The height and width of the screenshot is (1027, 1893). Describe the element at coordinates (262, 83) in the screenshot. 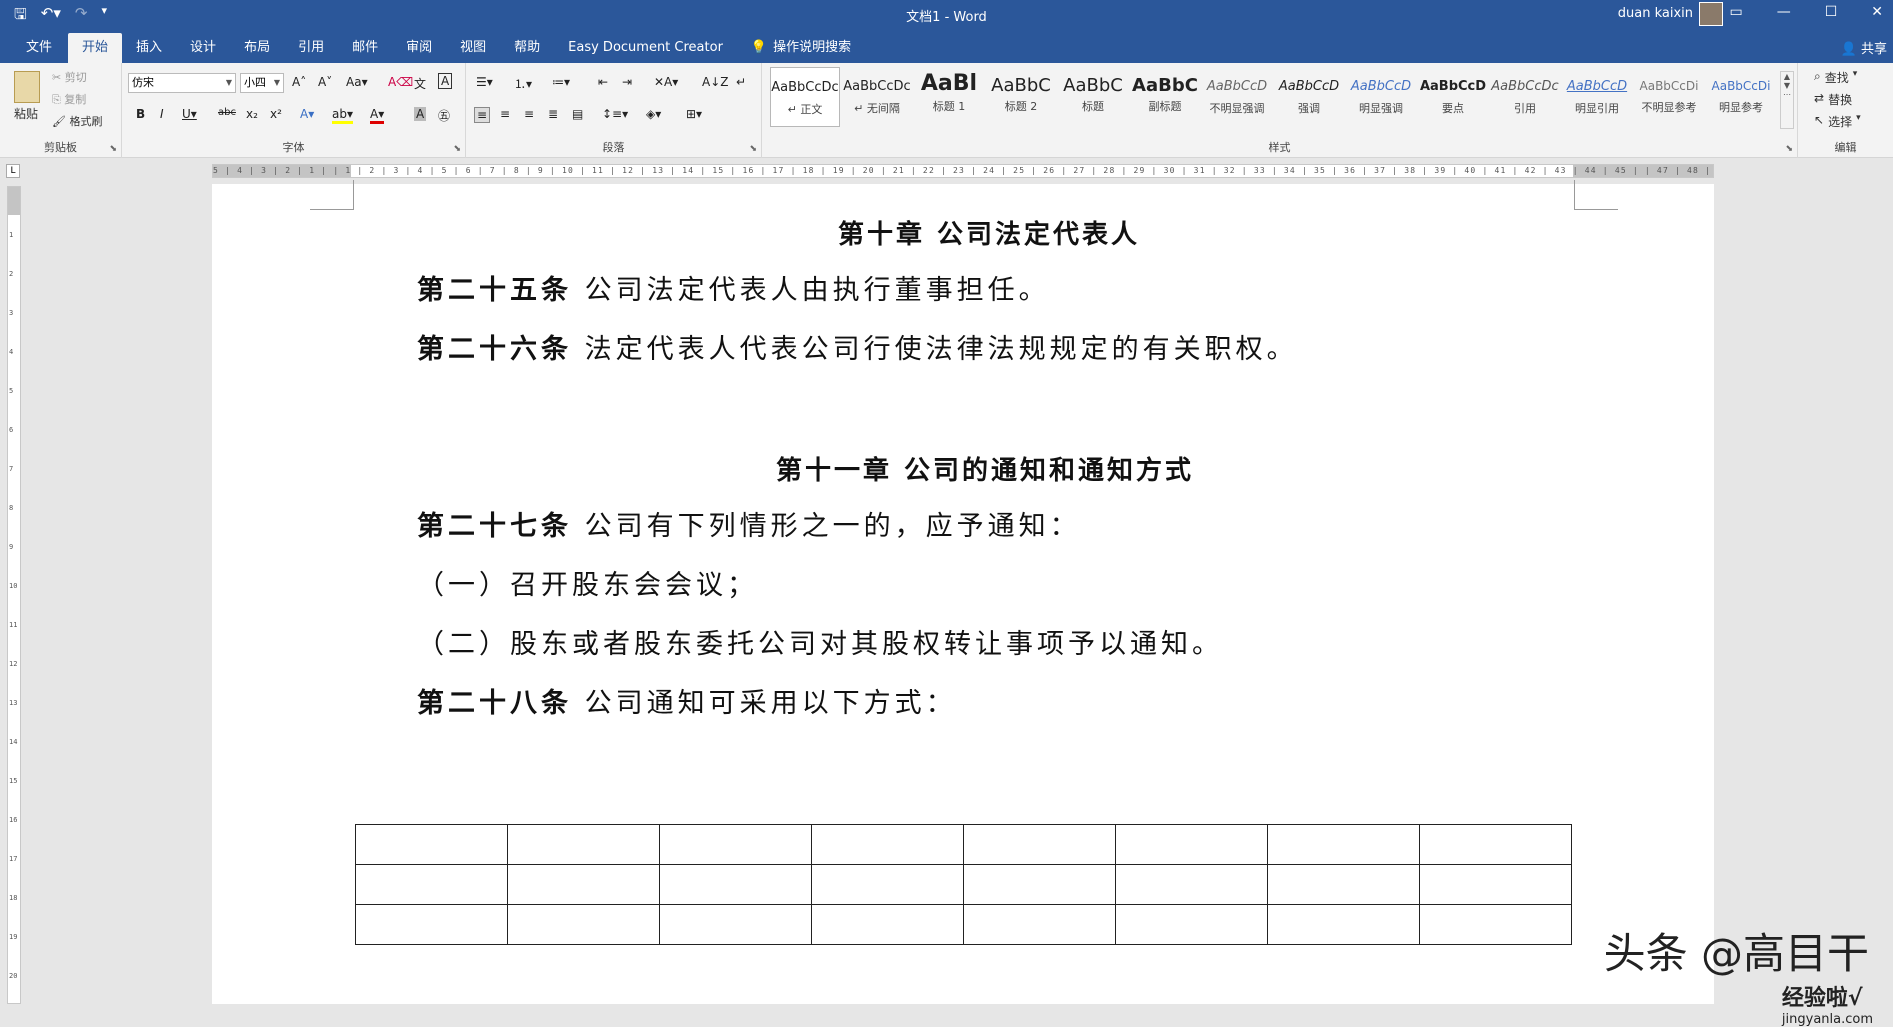

I see `font-size-combo: 小四 ▼` at that location.